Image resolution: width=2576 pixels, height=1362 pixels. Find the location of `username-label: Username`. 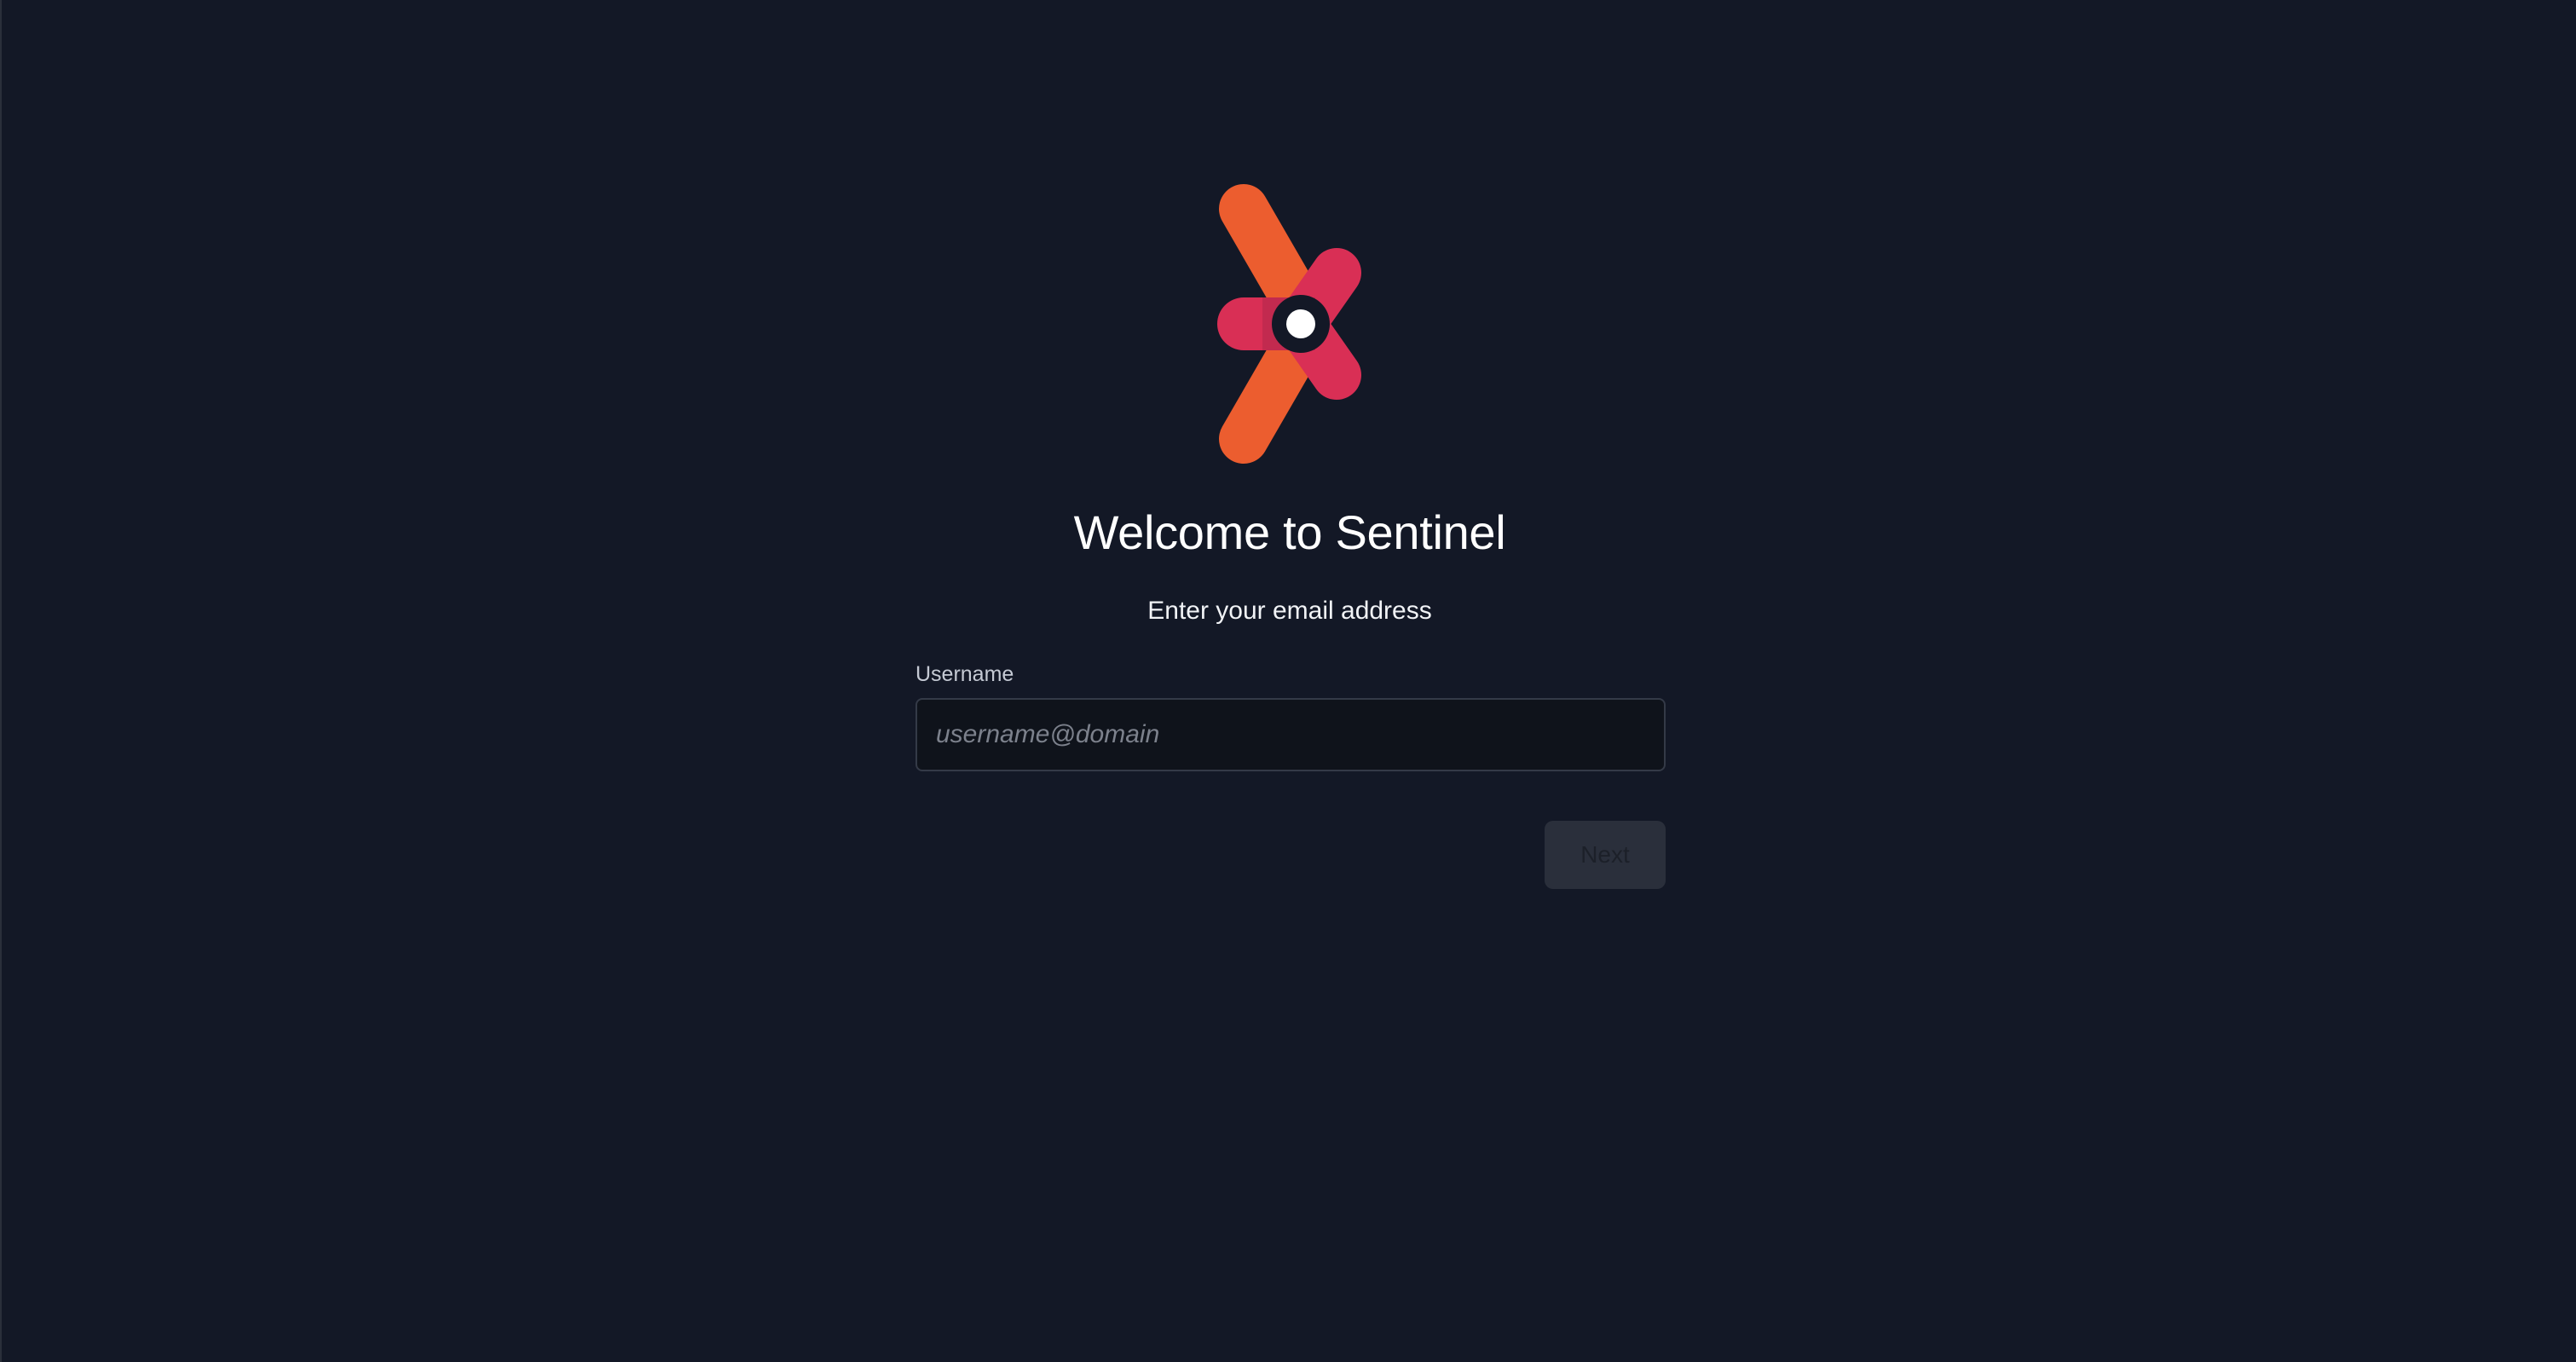

username-label: Username is located at coordinates (964, 674).